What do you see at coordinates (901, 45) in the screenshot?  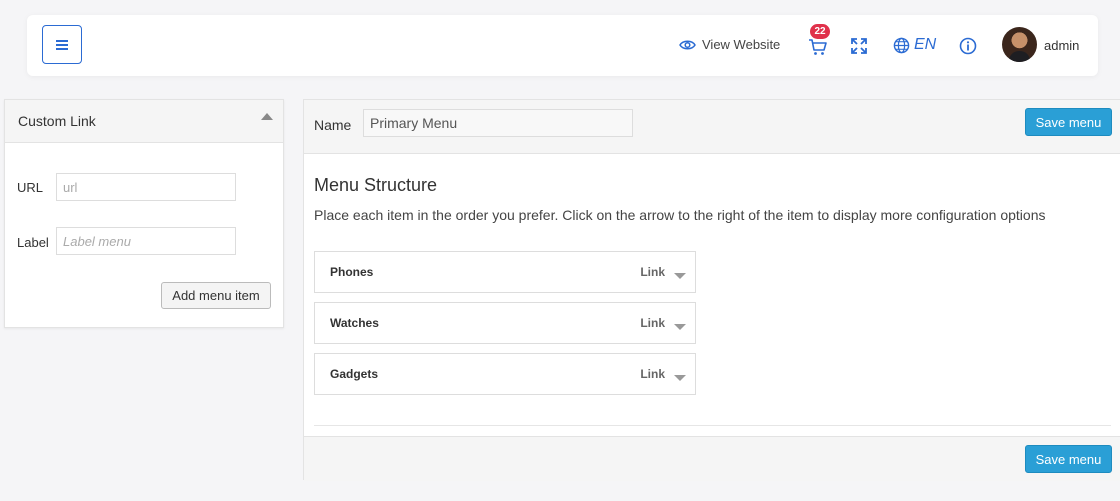 I see `globe-icon` at bounding box center [901, 45].